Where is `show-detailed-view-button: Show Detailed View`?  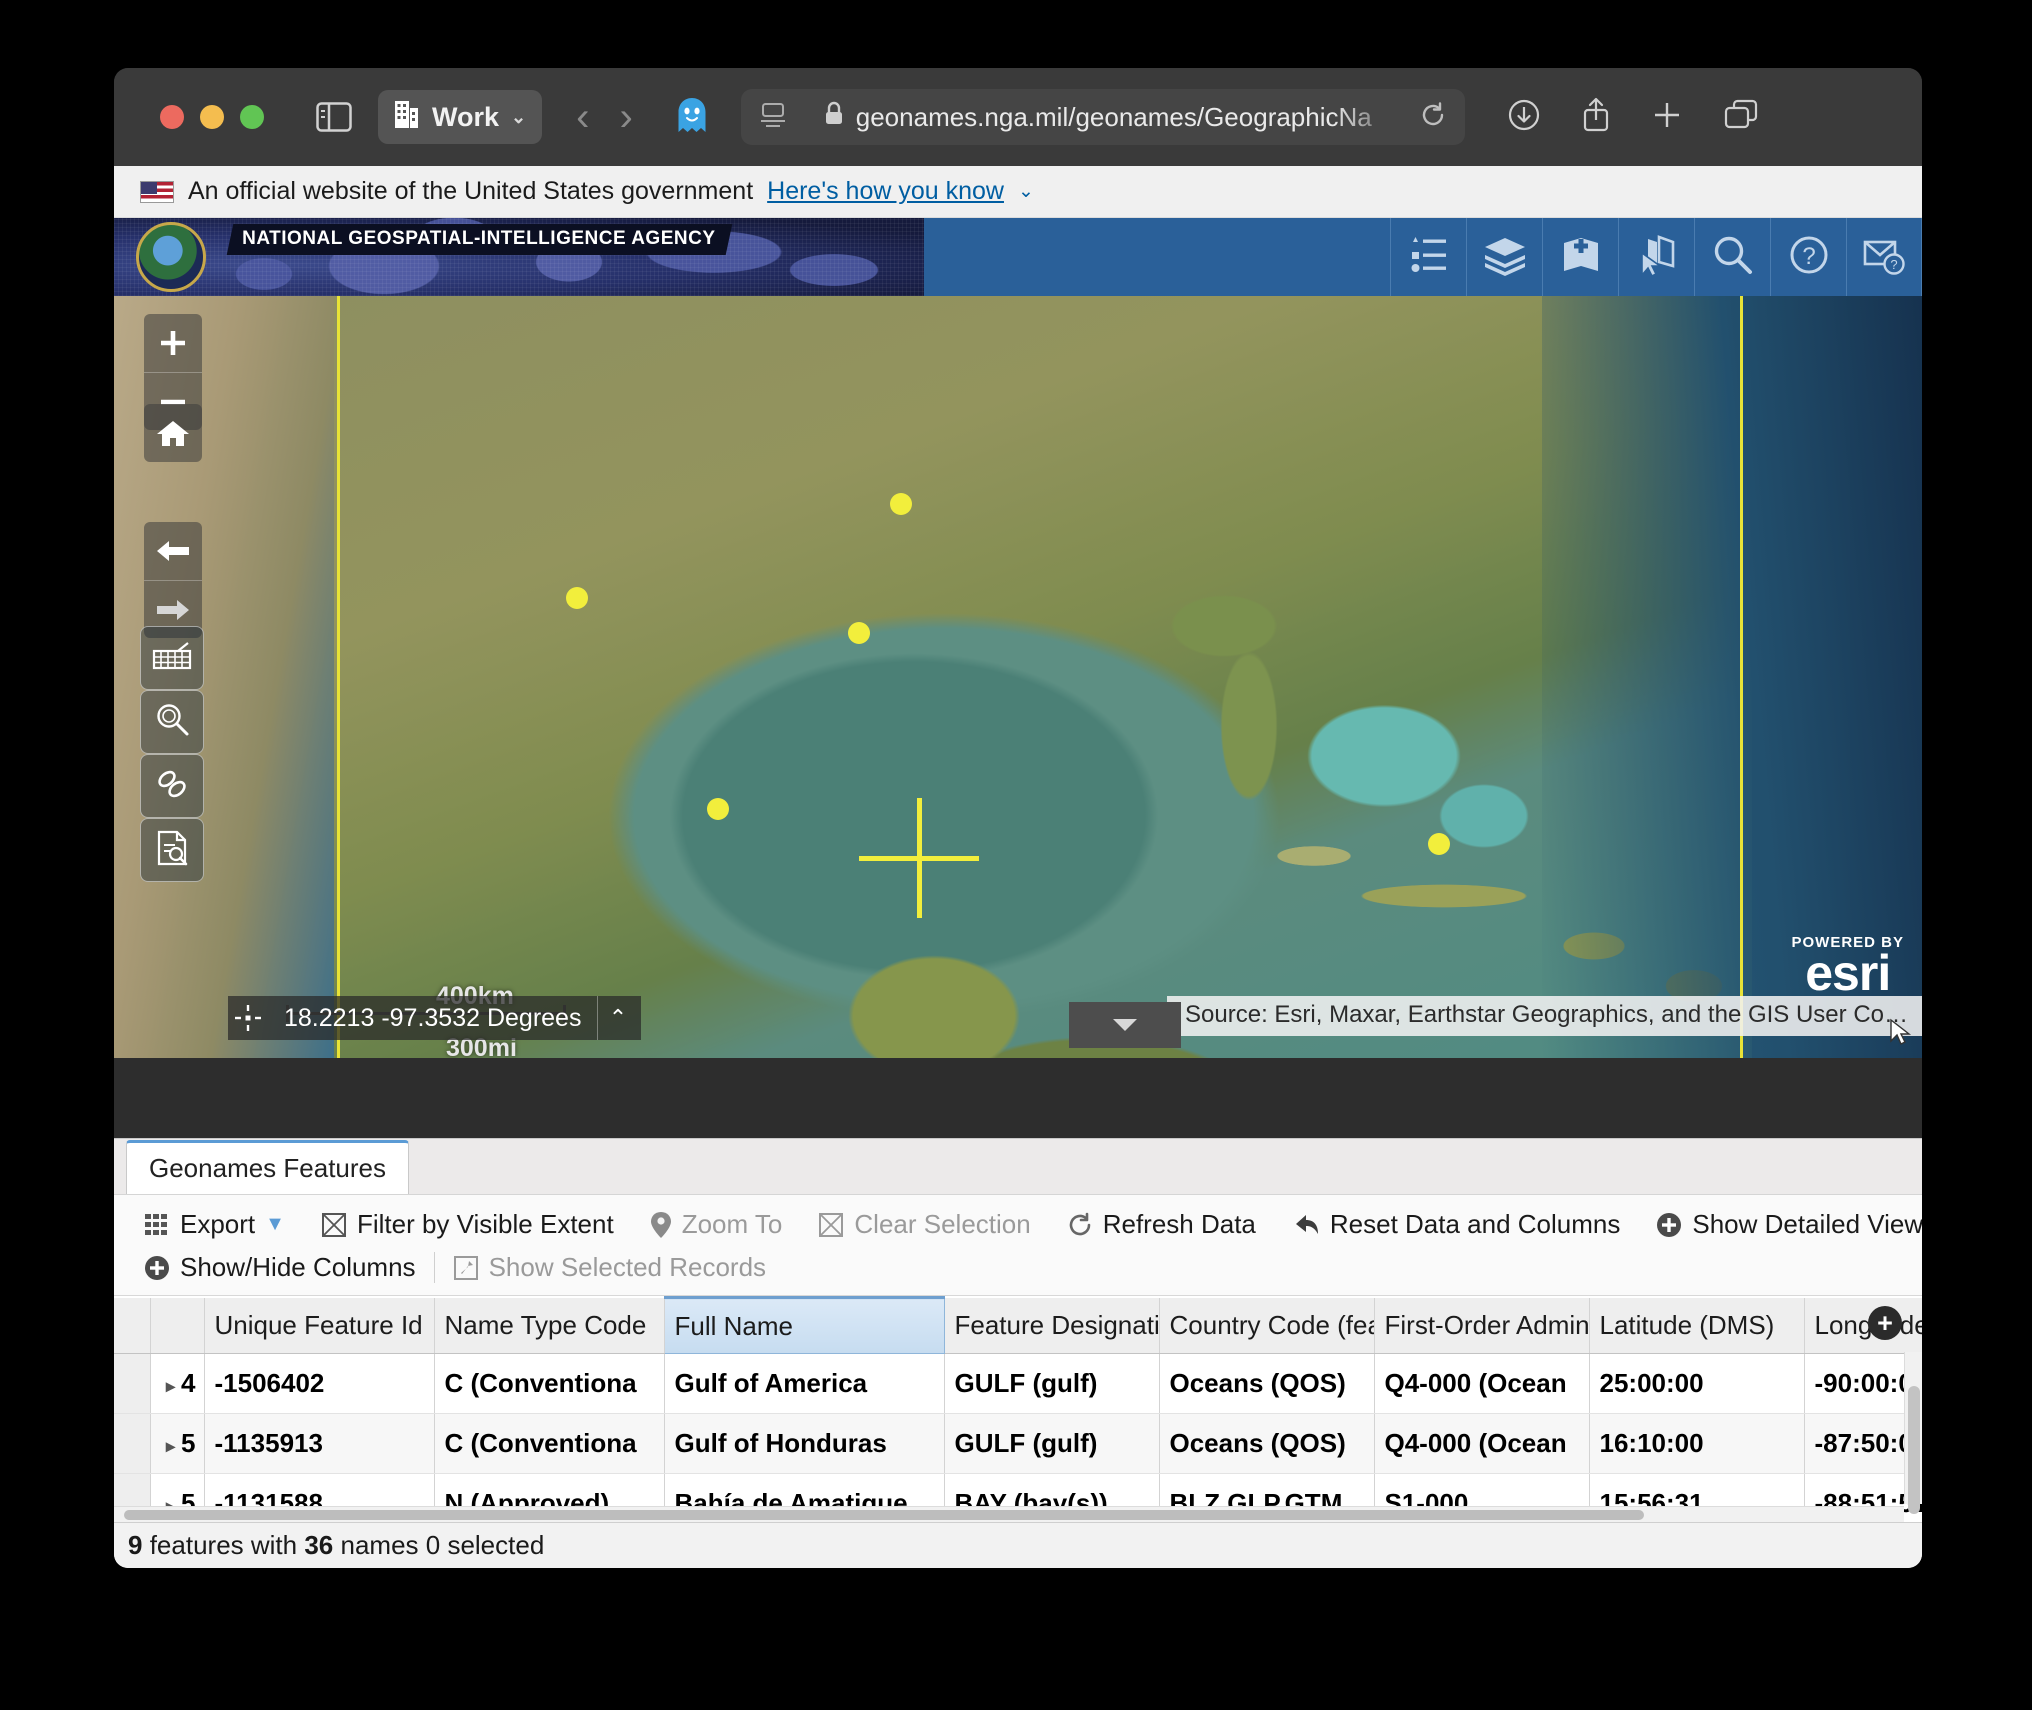 show-detailed-view-button: Show Detailed View is located at coordinates (1781, 1224).